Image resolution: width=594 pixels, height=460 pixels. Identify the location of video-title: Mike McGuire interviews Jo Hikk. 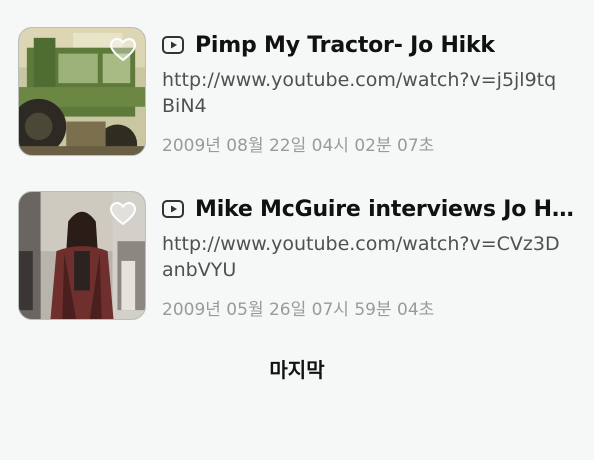
(386, 209).